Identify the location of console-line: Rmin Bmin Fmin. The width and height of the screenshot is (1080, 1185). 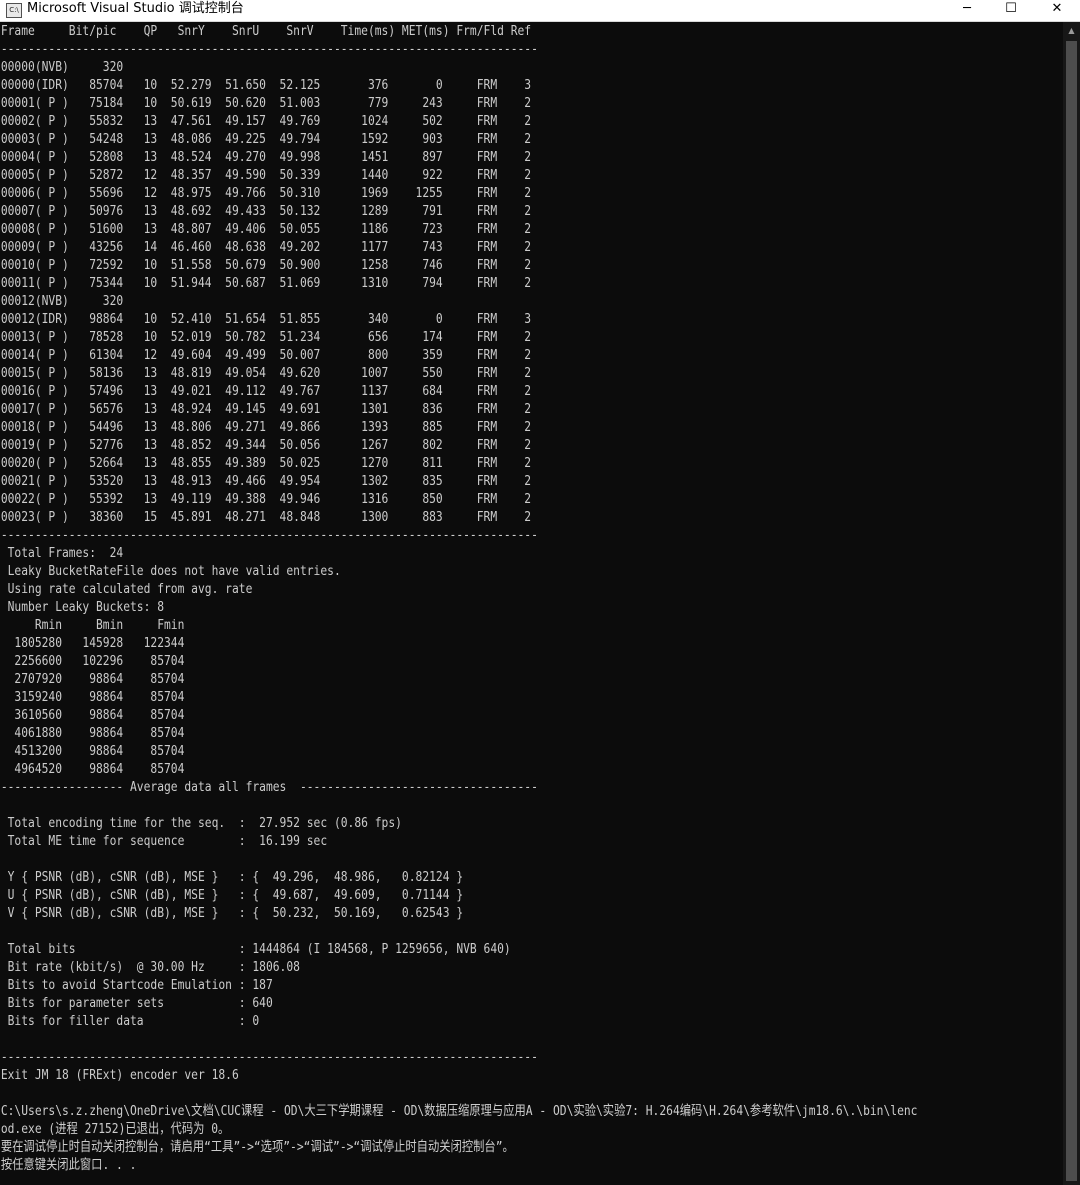
(92, 625).